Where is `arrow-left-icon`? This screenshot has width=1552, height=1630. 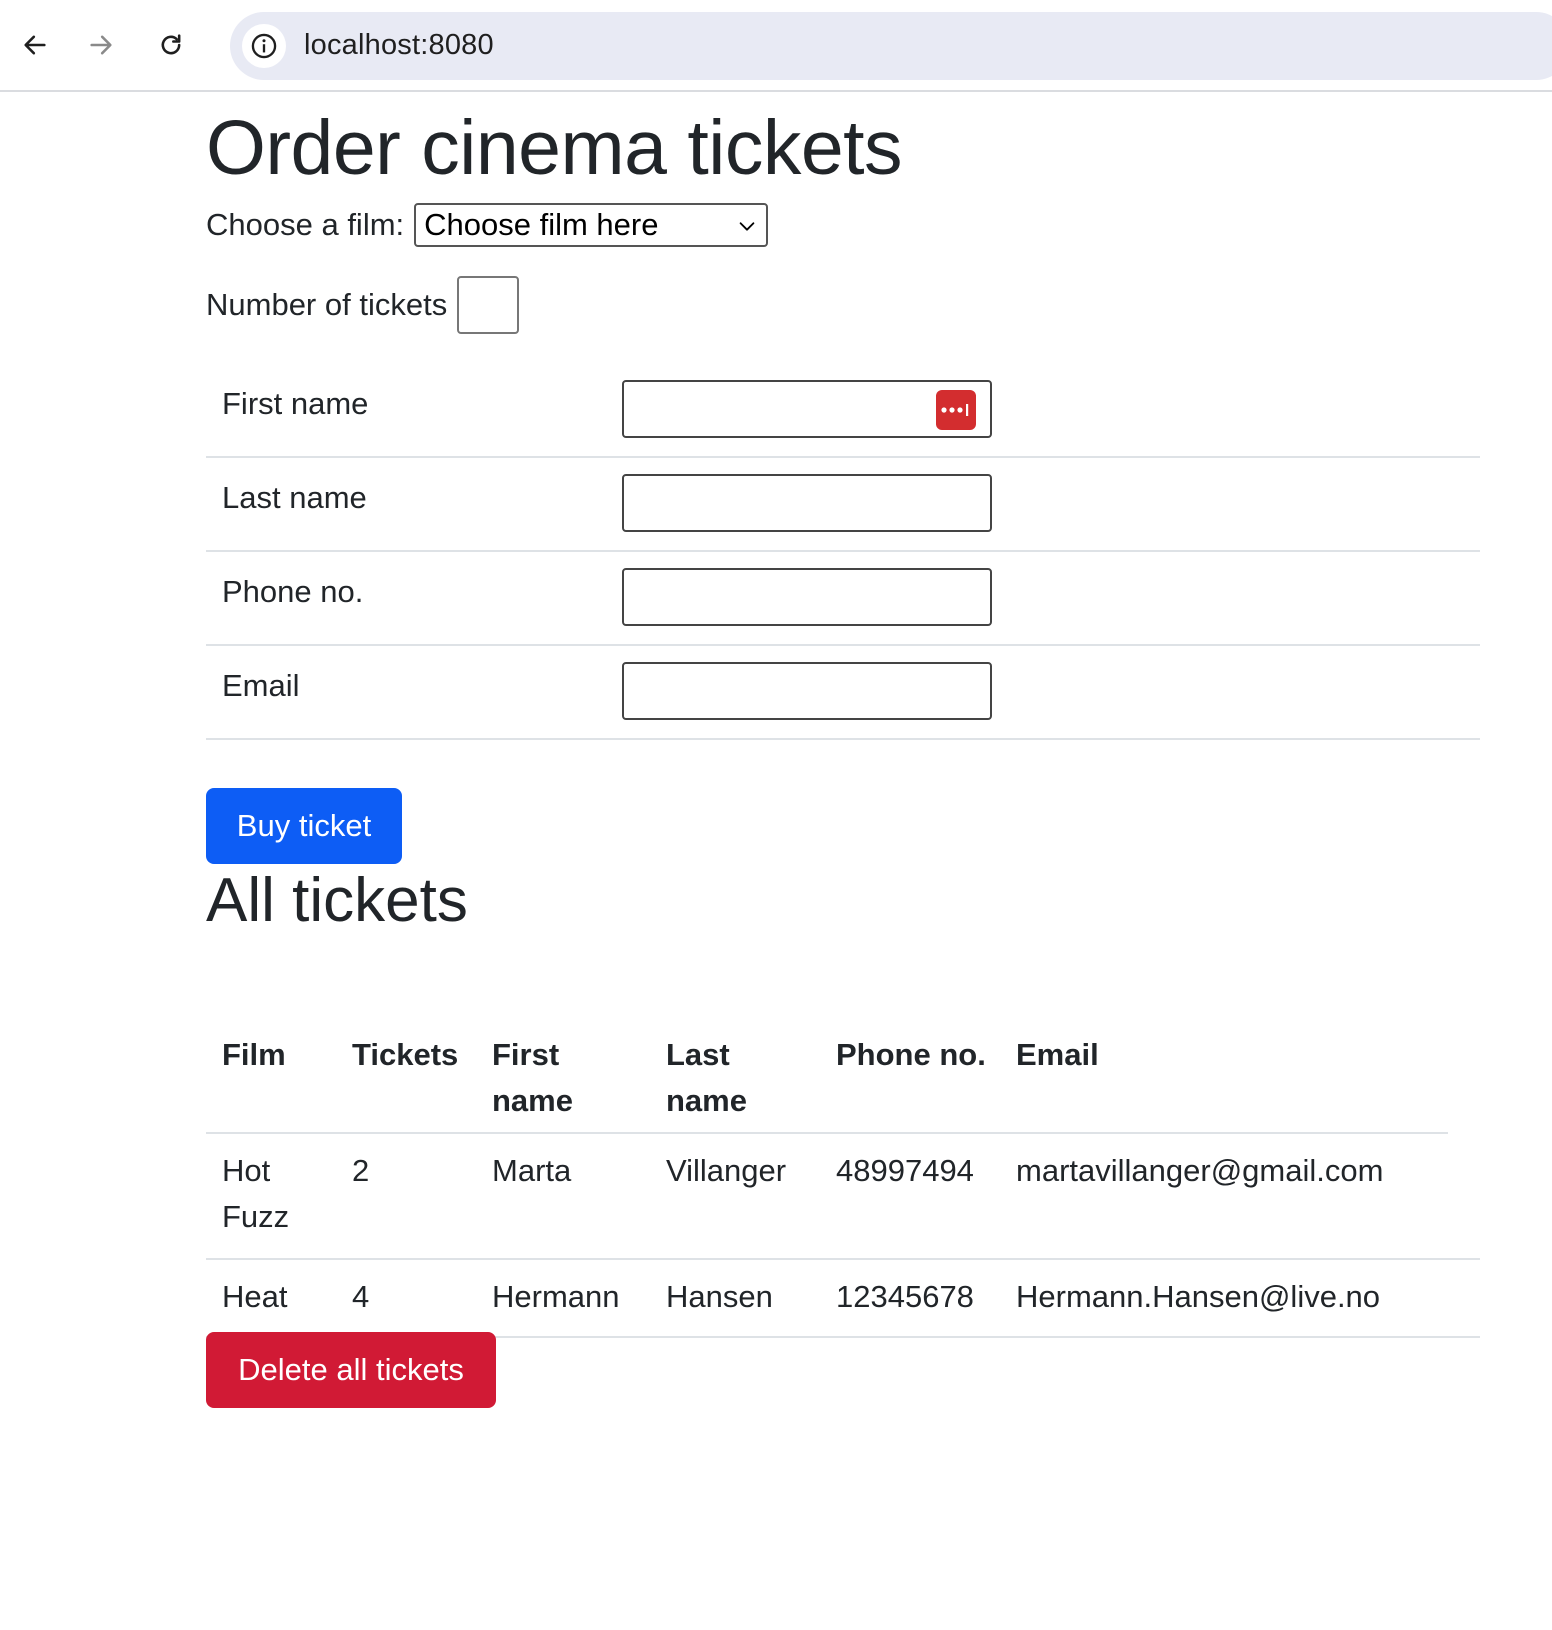
arrow-left-icon is located at coordinates (35, 45).